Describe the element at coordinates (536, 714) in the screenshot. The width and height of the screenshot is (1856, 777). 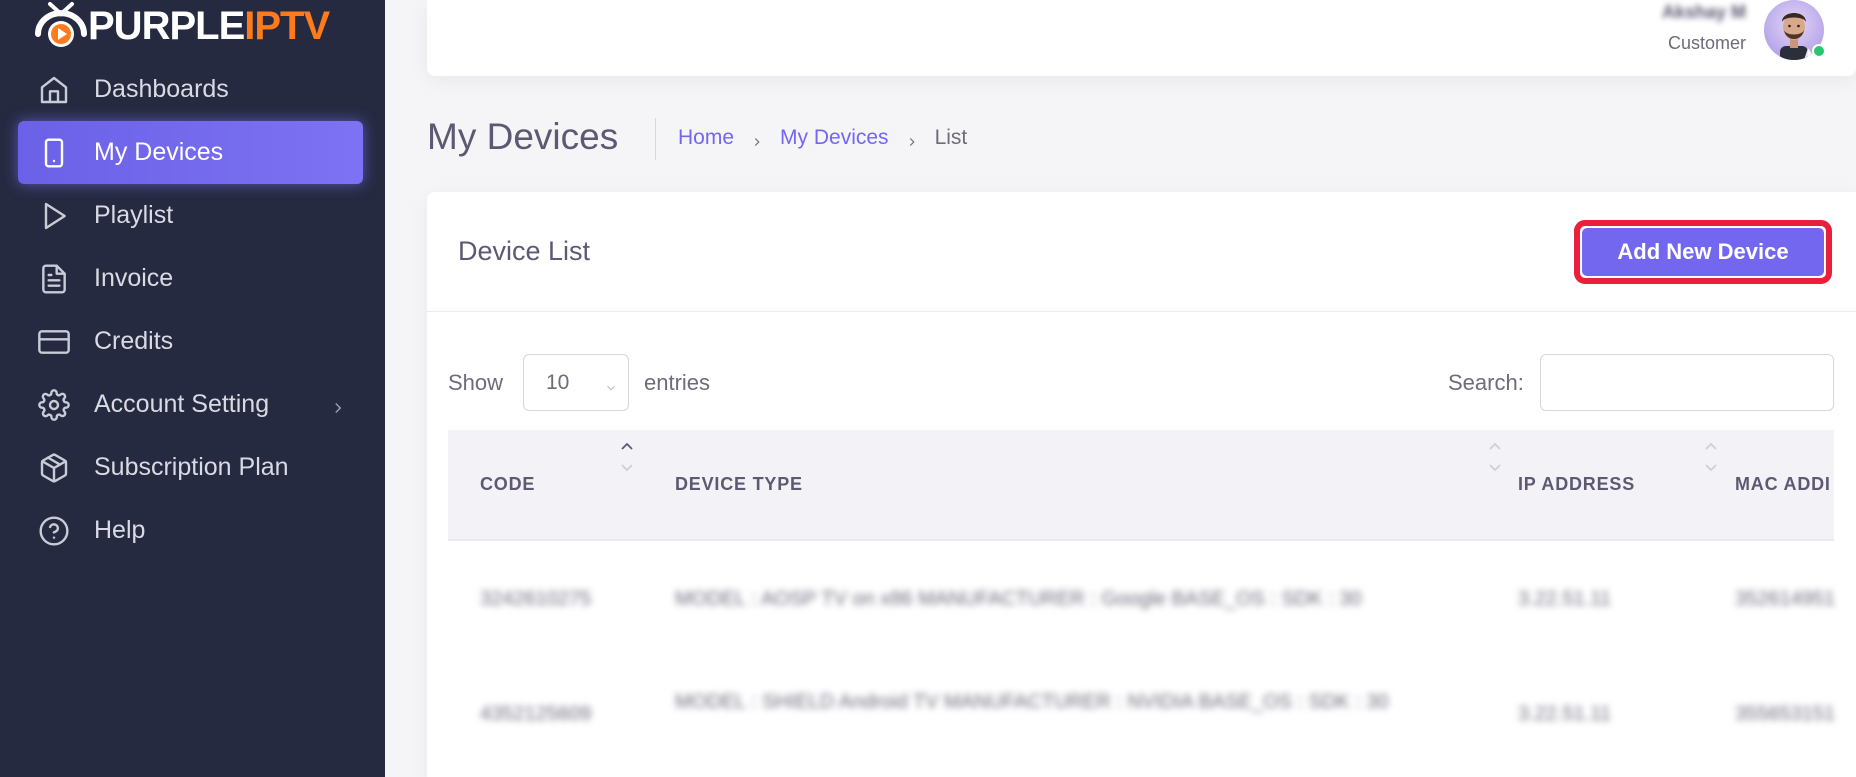
I see `cell-code: 4352125609` at that location.